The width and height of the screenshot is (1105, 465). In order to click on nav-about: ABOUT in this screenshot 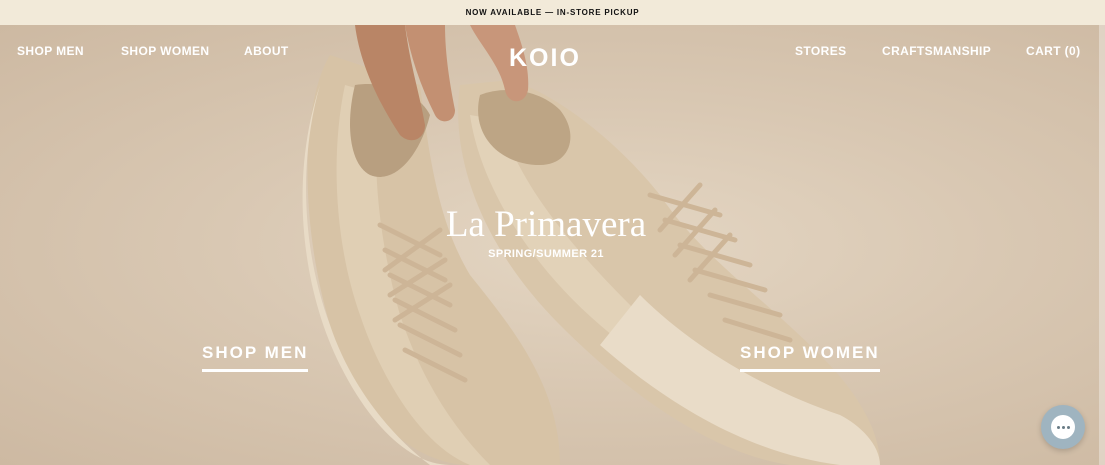, I will do `click(266, 51)`.